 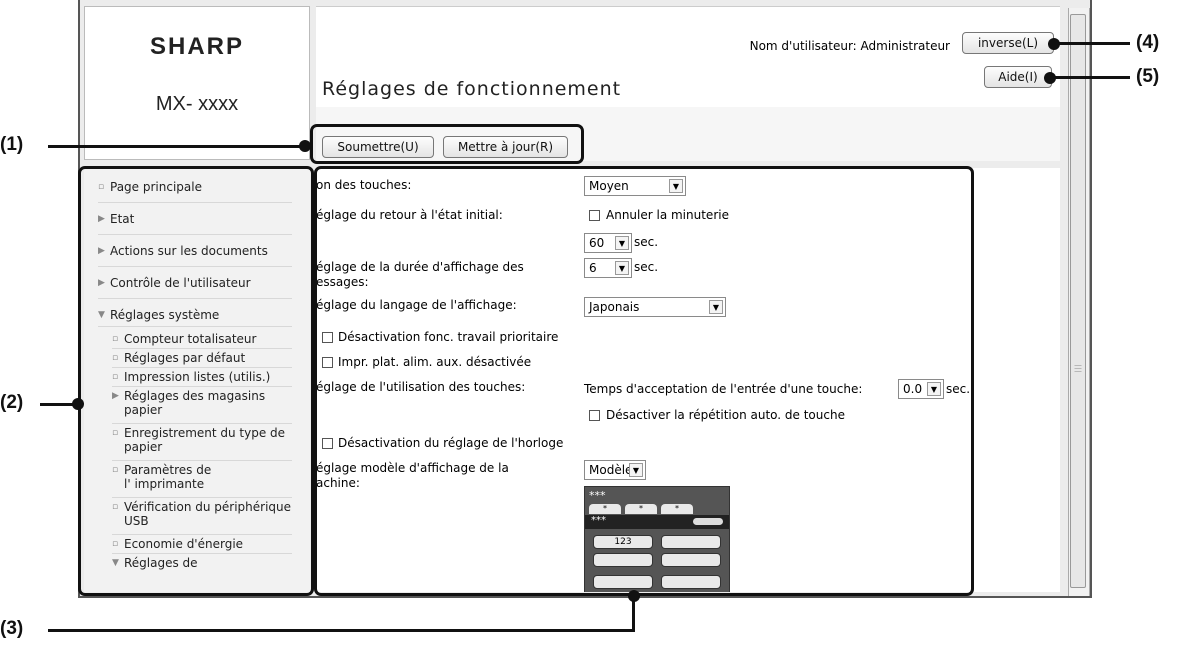 What do you see at coordinates (1008, 43) in the screenshot?
I see `logout-button: inverse(L)` at bounding box center [1008, 43].